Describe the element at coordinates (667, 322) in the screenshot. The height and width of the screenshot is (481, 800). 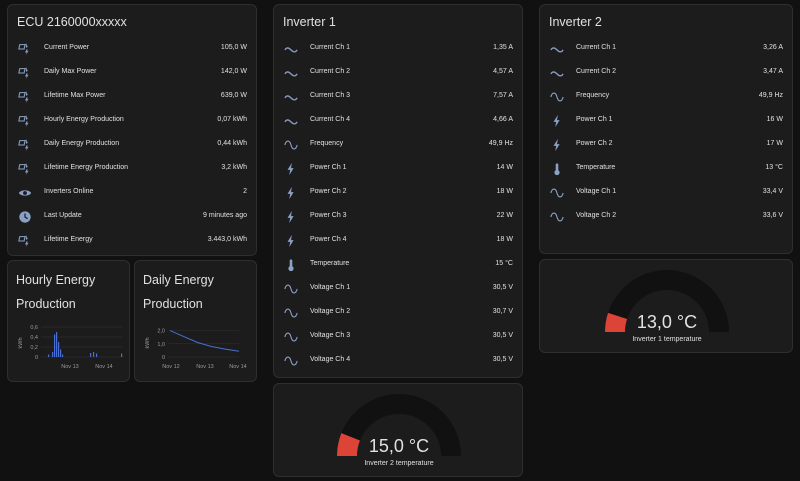
I see `inverter-1-temperature-value: 13,0 °C` at that location.